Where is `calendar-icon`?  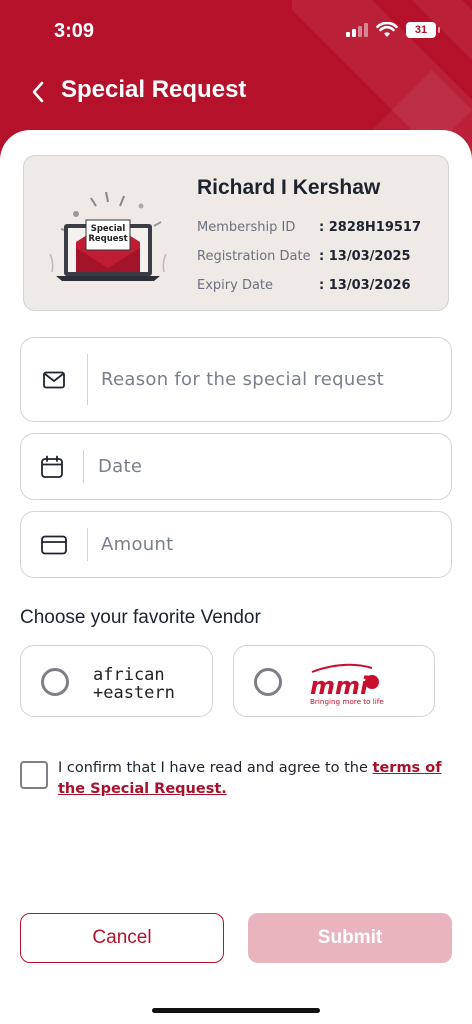 calendar-icon is located at coordinates (52, 466).